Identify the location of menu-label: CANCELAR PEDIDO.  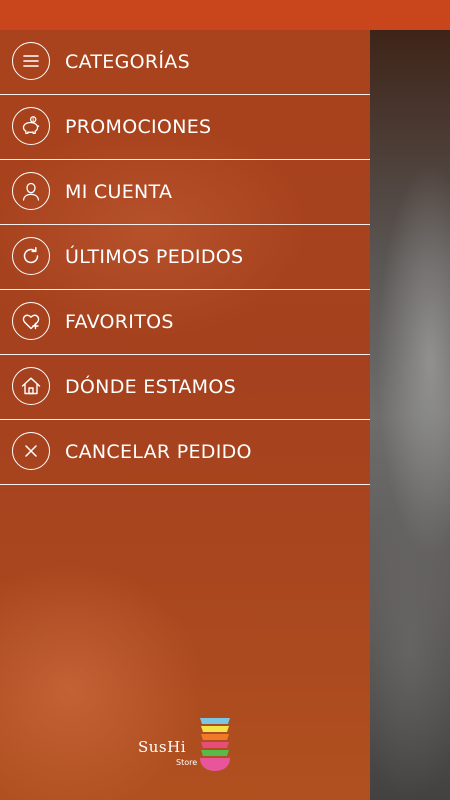
(158, 452).